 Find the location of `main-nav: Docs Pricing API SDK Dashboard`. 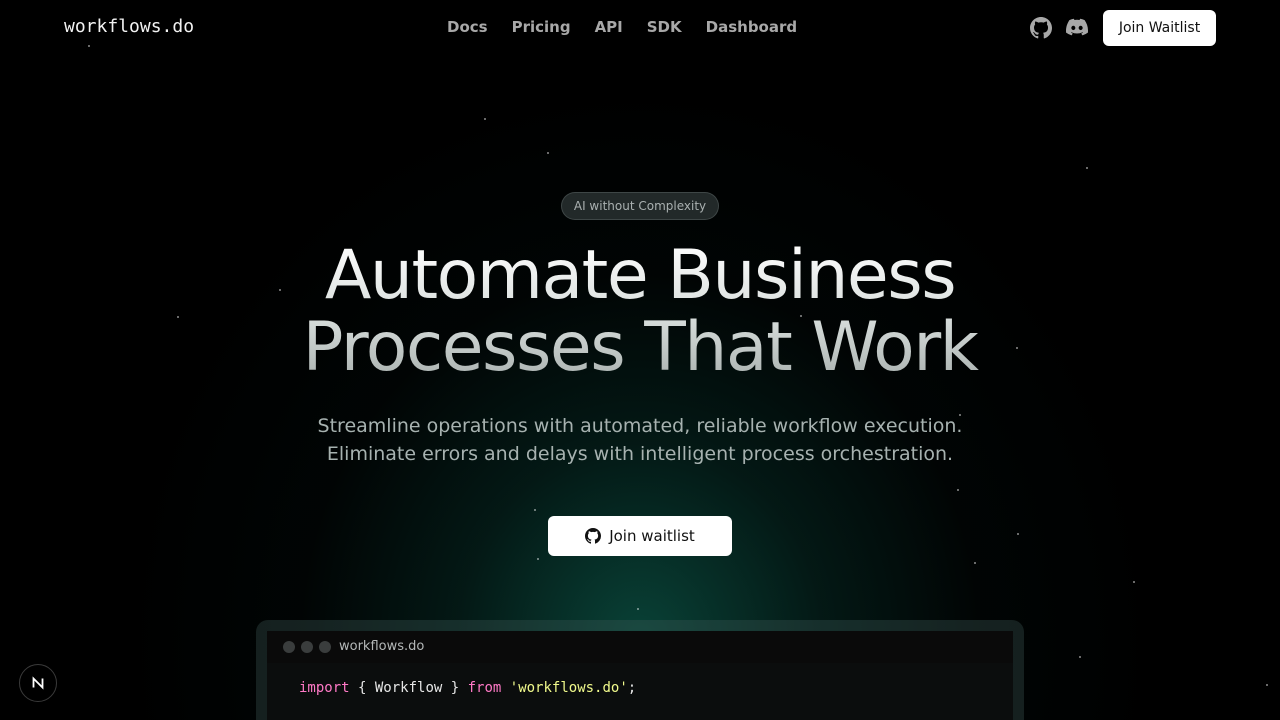

main-nav: Docs Pricing API SDK Dashboard is located at coordinates (622, 27).